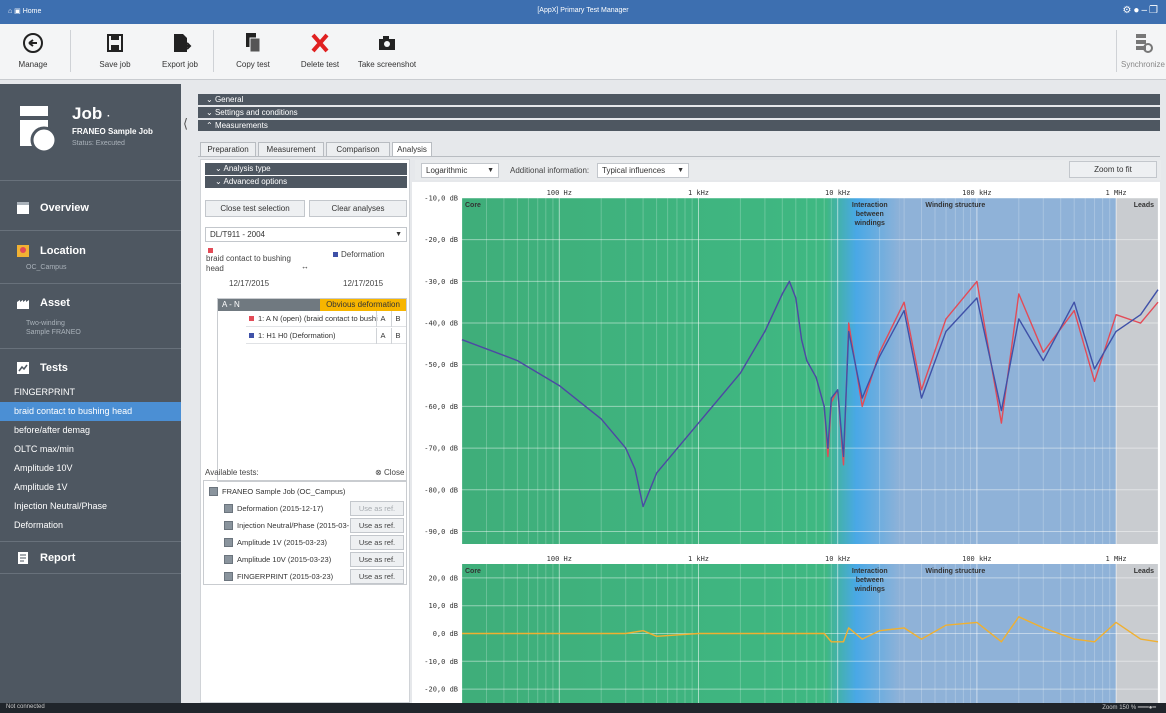 The height and width of the screenshot is (713, 1166). I want to click on save-job-button: Save job, so click(115, 52).